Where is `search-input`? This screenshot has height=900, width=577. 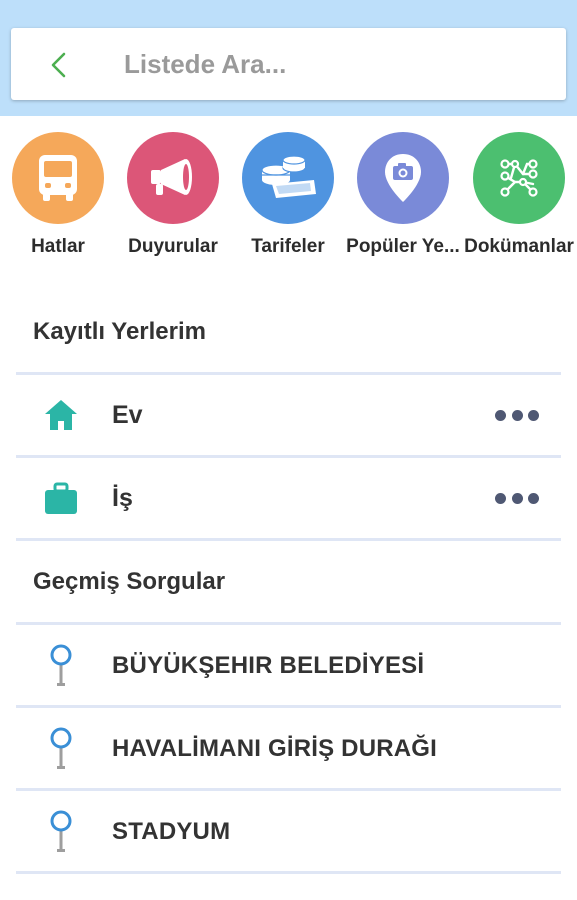 search-input is located at coordinates (334, 64).